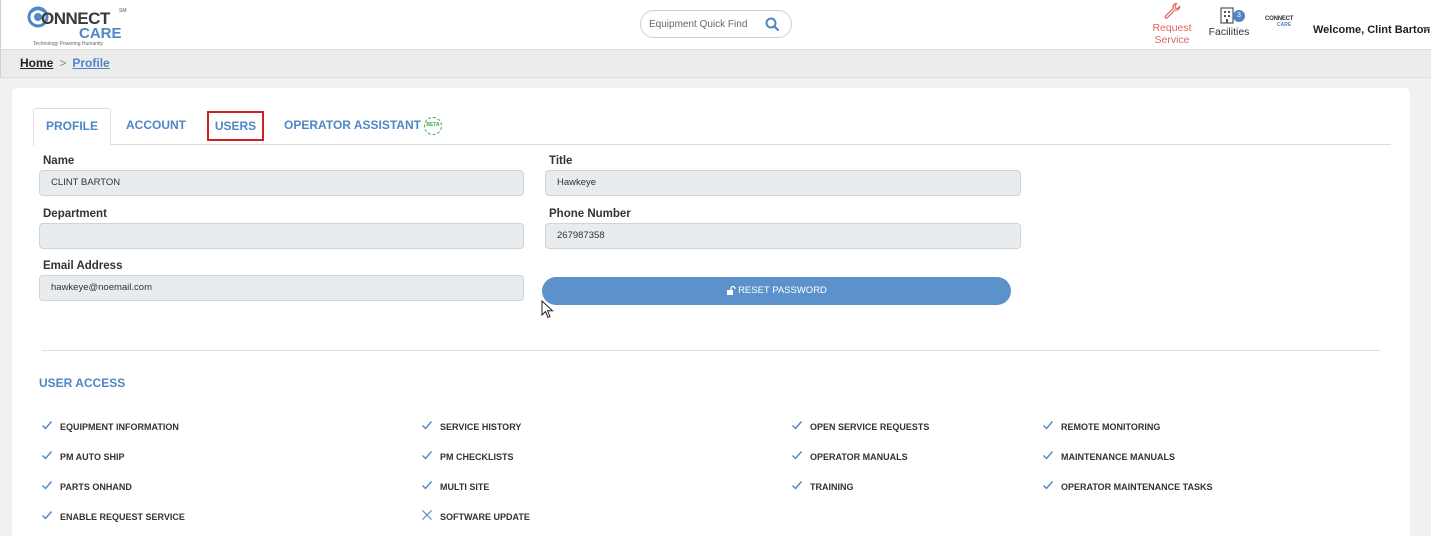 Image resolution: width=1431 pixels, height=536 pixels. I want to click on user-access-item-label: TRAINING, so click(832, 487).